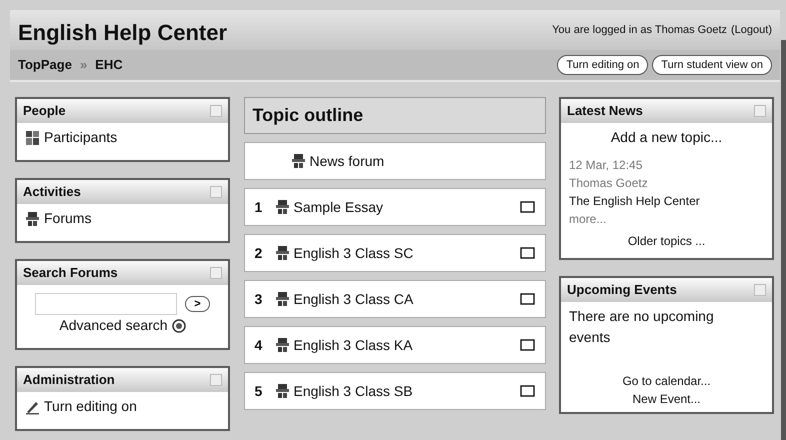 The width and height of the screenshot is (786, 440). I want to click on post-author: Thomas Goetz, so click(609, 183).